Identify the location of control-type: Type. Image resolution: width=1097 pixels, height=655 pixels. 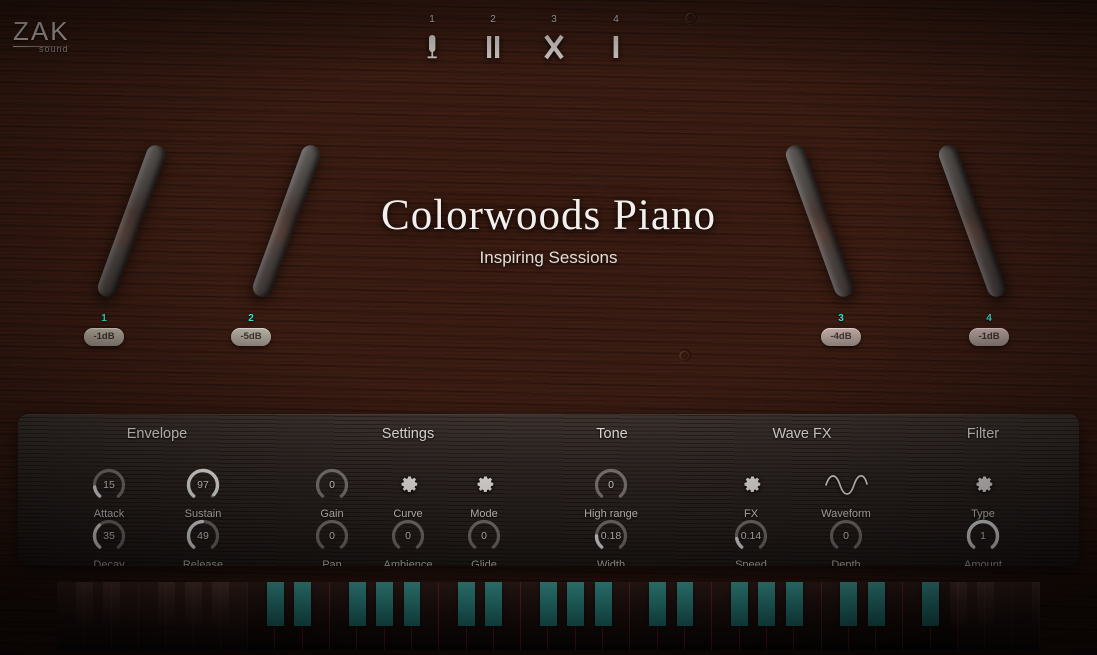
(983, 491).